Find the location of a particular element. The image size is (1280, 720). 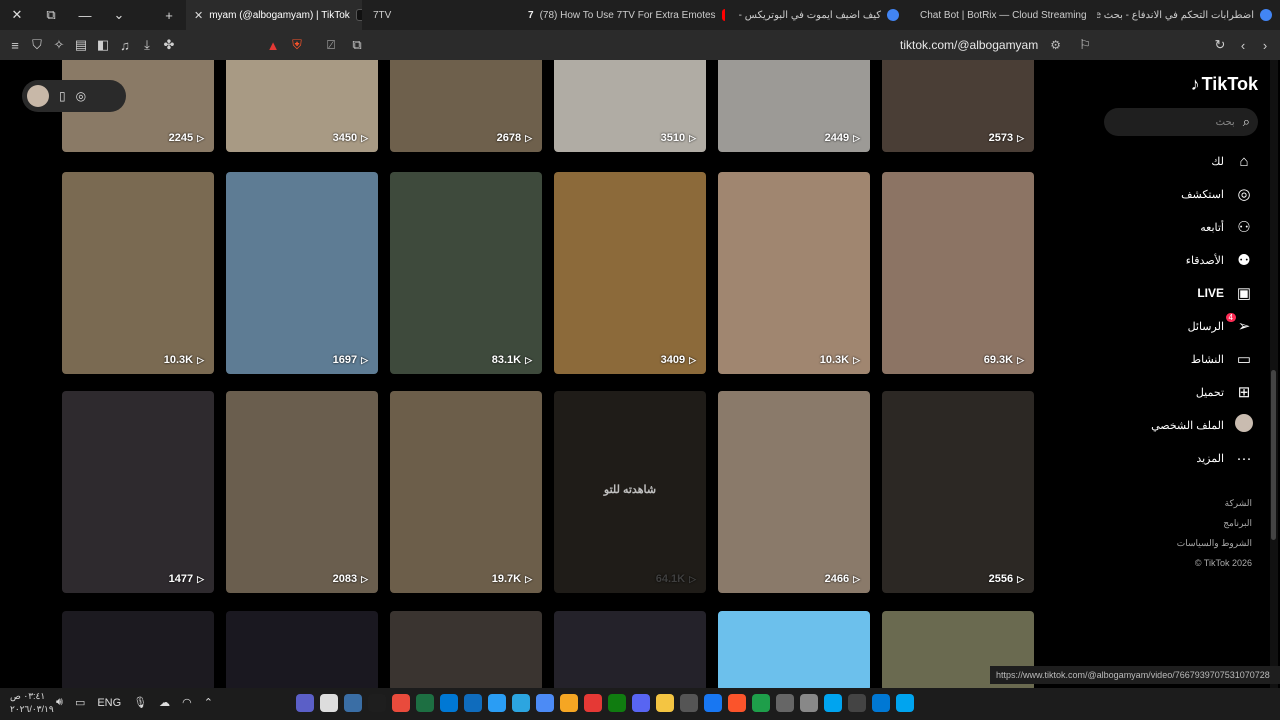

video-thumbnail: 1697 ▷ is located at coordinates (302, 273).